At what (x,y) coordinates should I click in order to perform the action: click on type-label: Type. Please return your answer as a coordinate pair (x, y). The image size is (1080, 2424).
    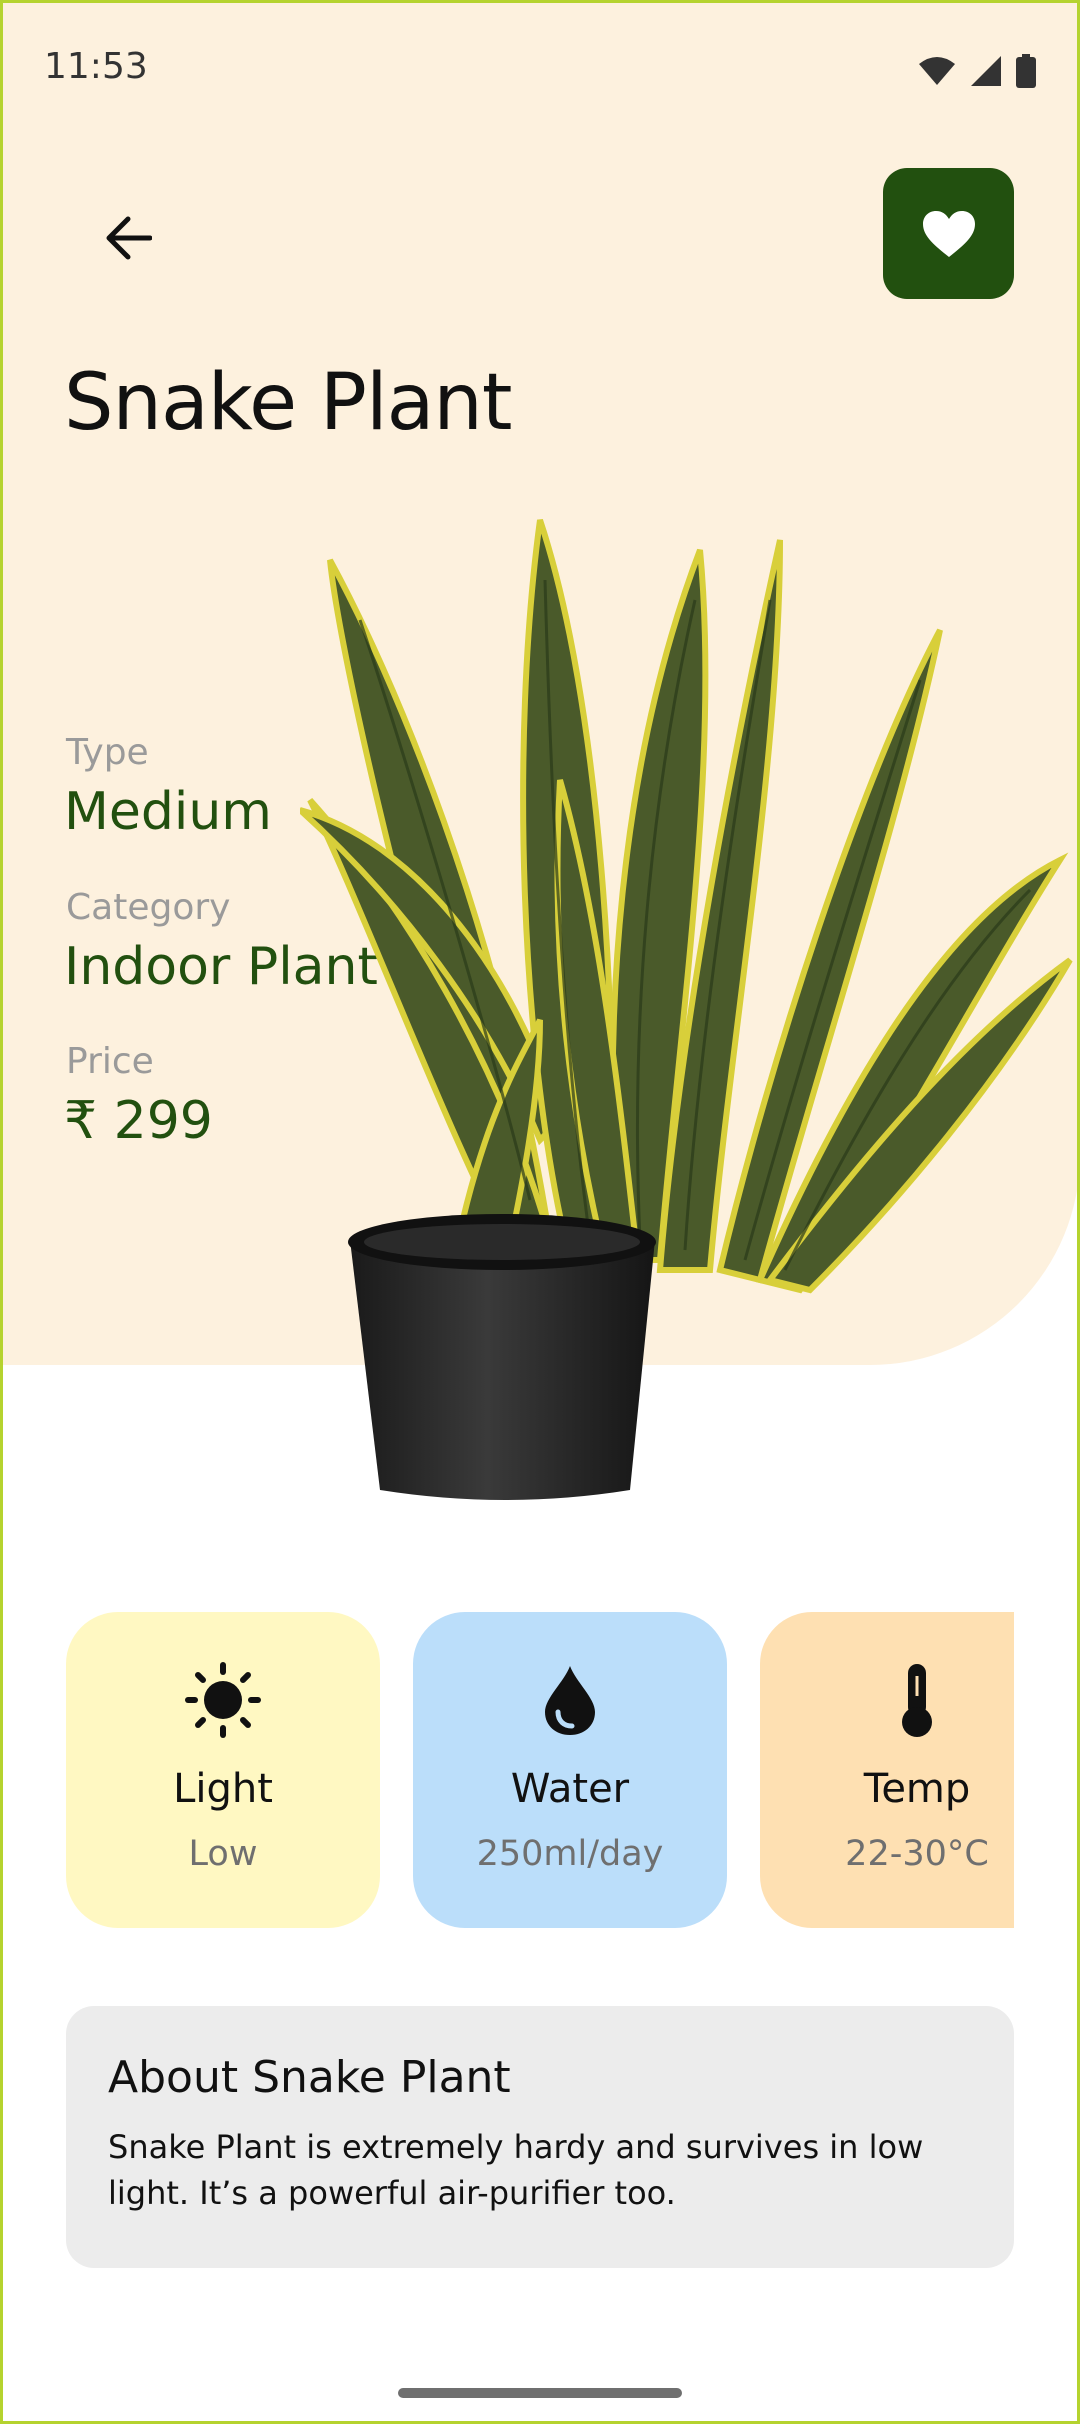
    Looking at the image, I should click on (107, 752).